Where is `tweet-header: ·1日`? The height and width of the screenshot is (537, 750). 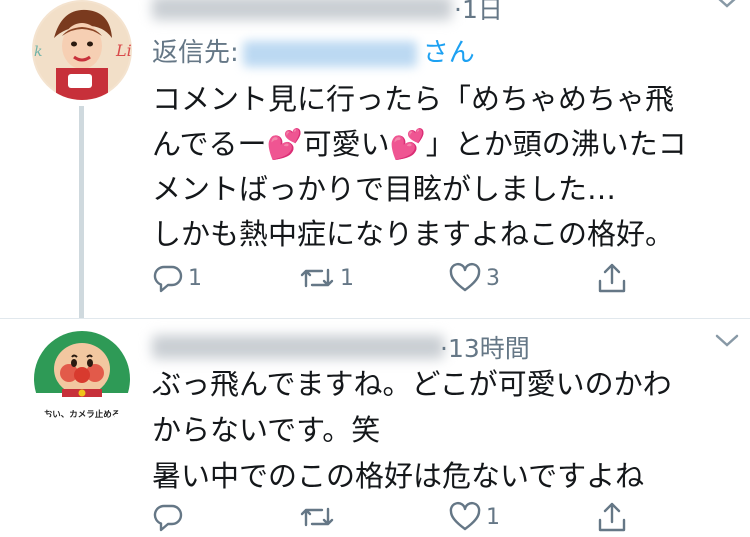 tweet-header: ·1日 is located at coordinates (444, 13).